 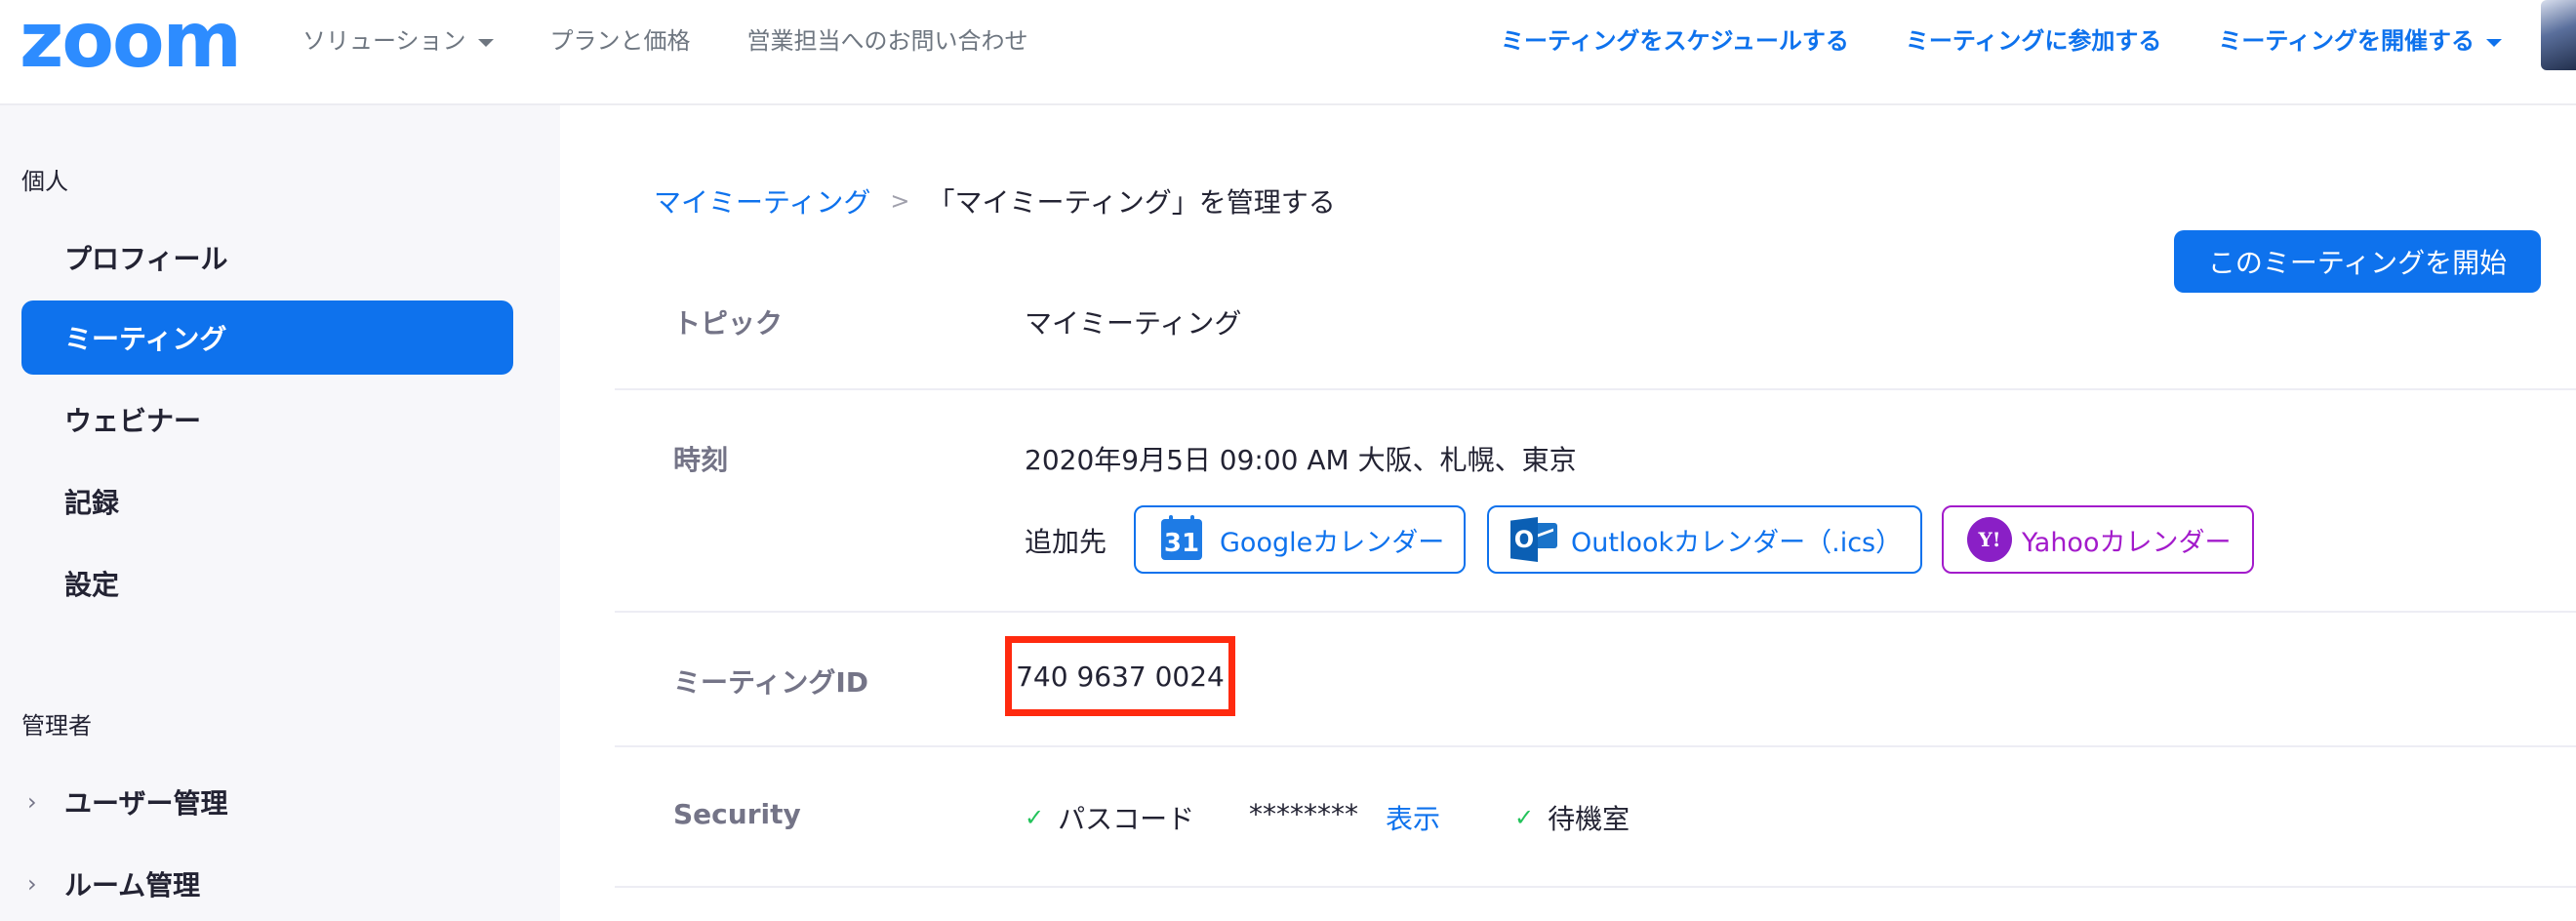 I want to click on nav-plans-pricing: プランと価格, so click(x=620, y=40).